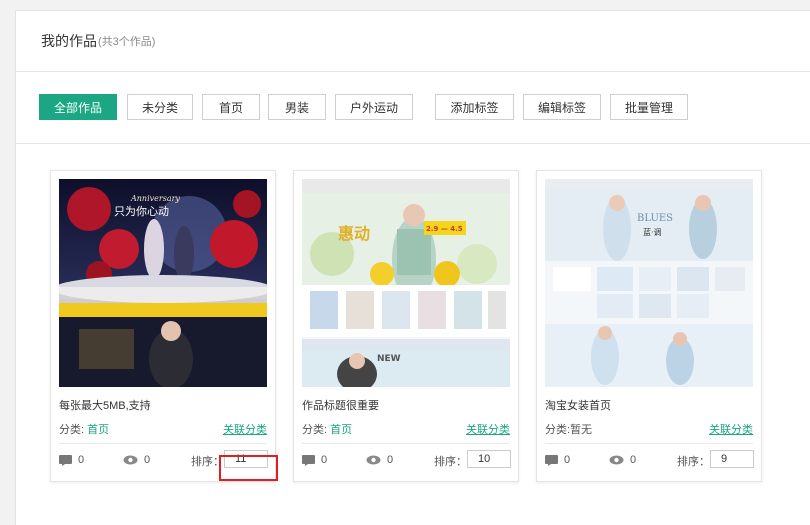  What do you see at coordinates (389, 359) in the screenshot?
I see `thumb-new-text: NEW` at bounding box center [389, 359].